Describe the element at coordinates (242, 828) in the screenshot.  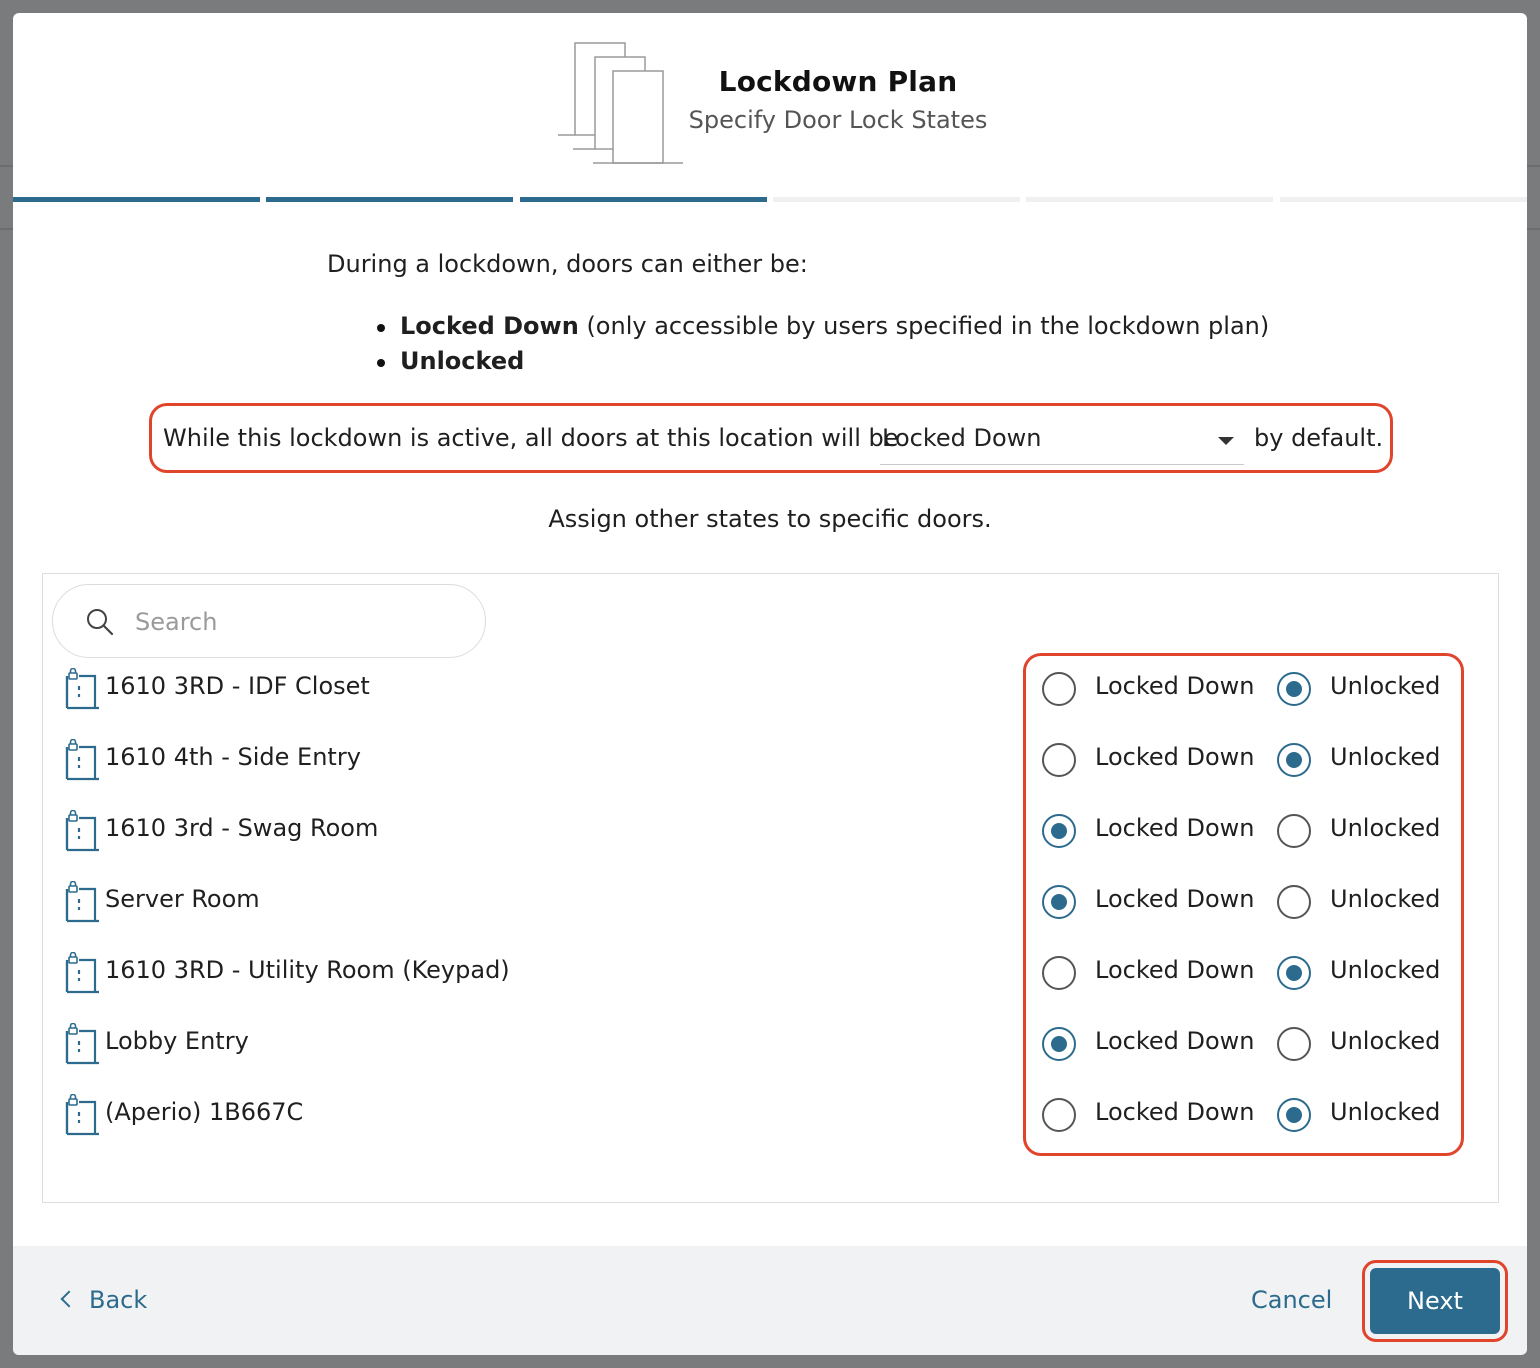
I see `door-name: 1610 3rd - Swag Room` at that location.